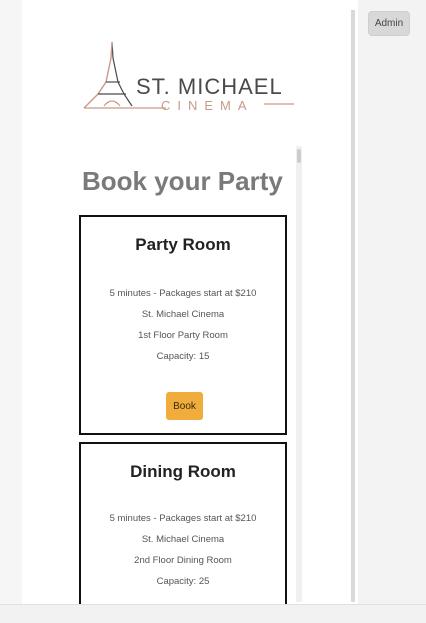  Describe the element at coordinates (299, 156) in the screenshot. I see `scrollbar-thumb` at that location.